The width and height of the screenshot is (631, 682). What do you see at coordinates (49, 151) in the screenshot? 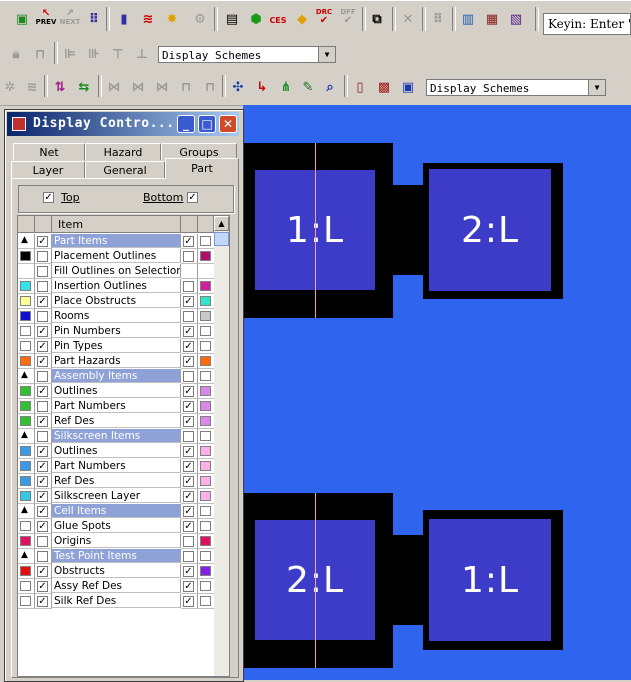
I see `tab-net: Net` at bounding box center [49, 151].